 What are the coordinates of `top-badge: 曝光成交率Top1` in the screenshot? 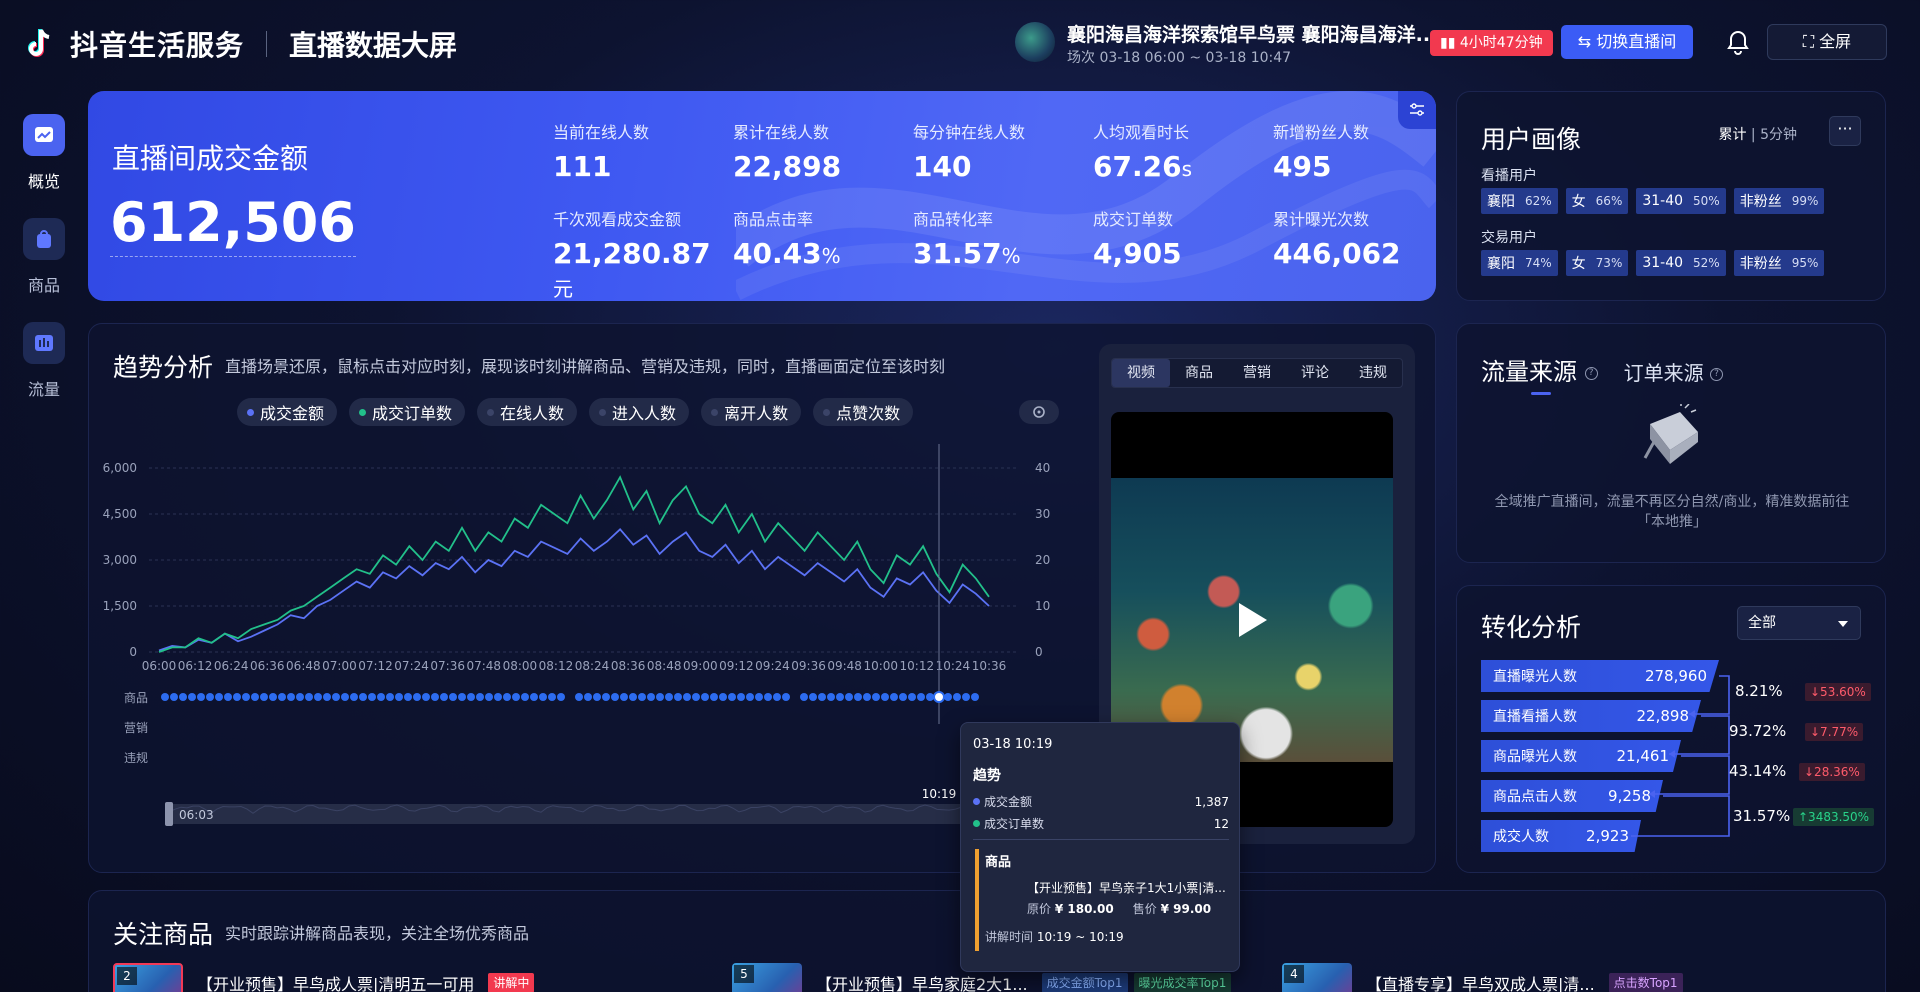 It's located at (1182, 982).